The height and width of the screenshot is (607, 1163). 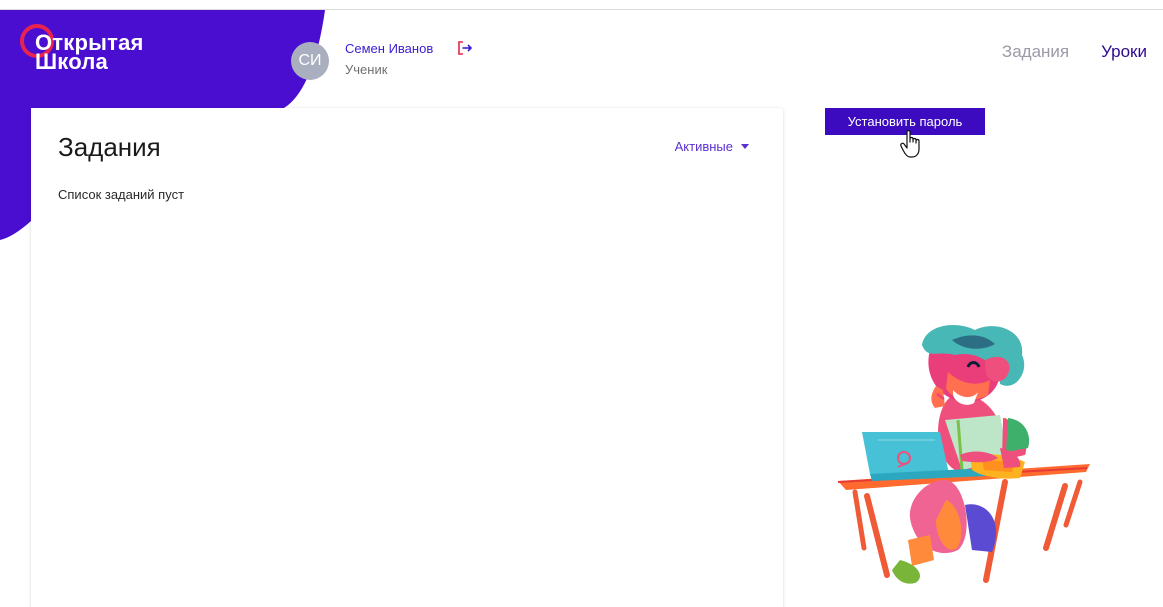 What do you see at coordinates (910, 143) in the screenshot?
I see `hand-cursor-icon` at bounding box center [910, 143].